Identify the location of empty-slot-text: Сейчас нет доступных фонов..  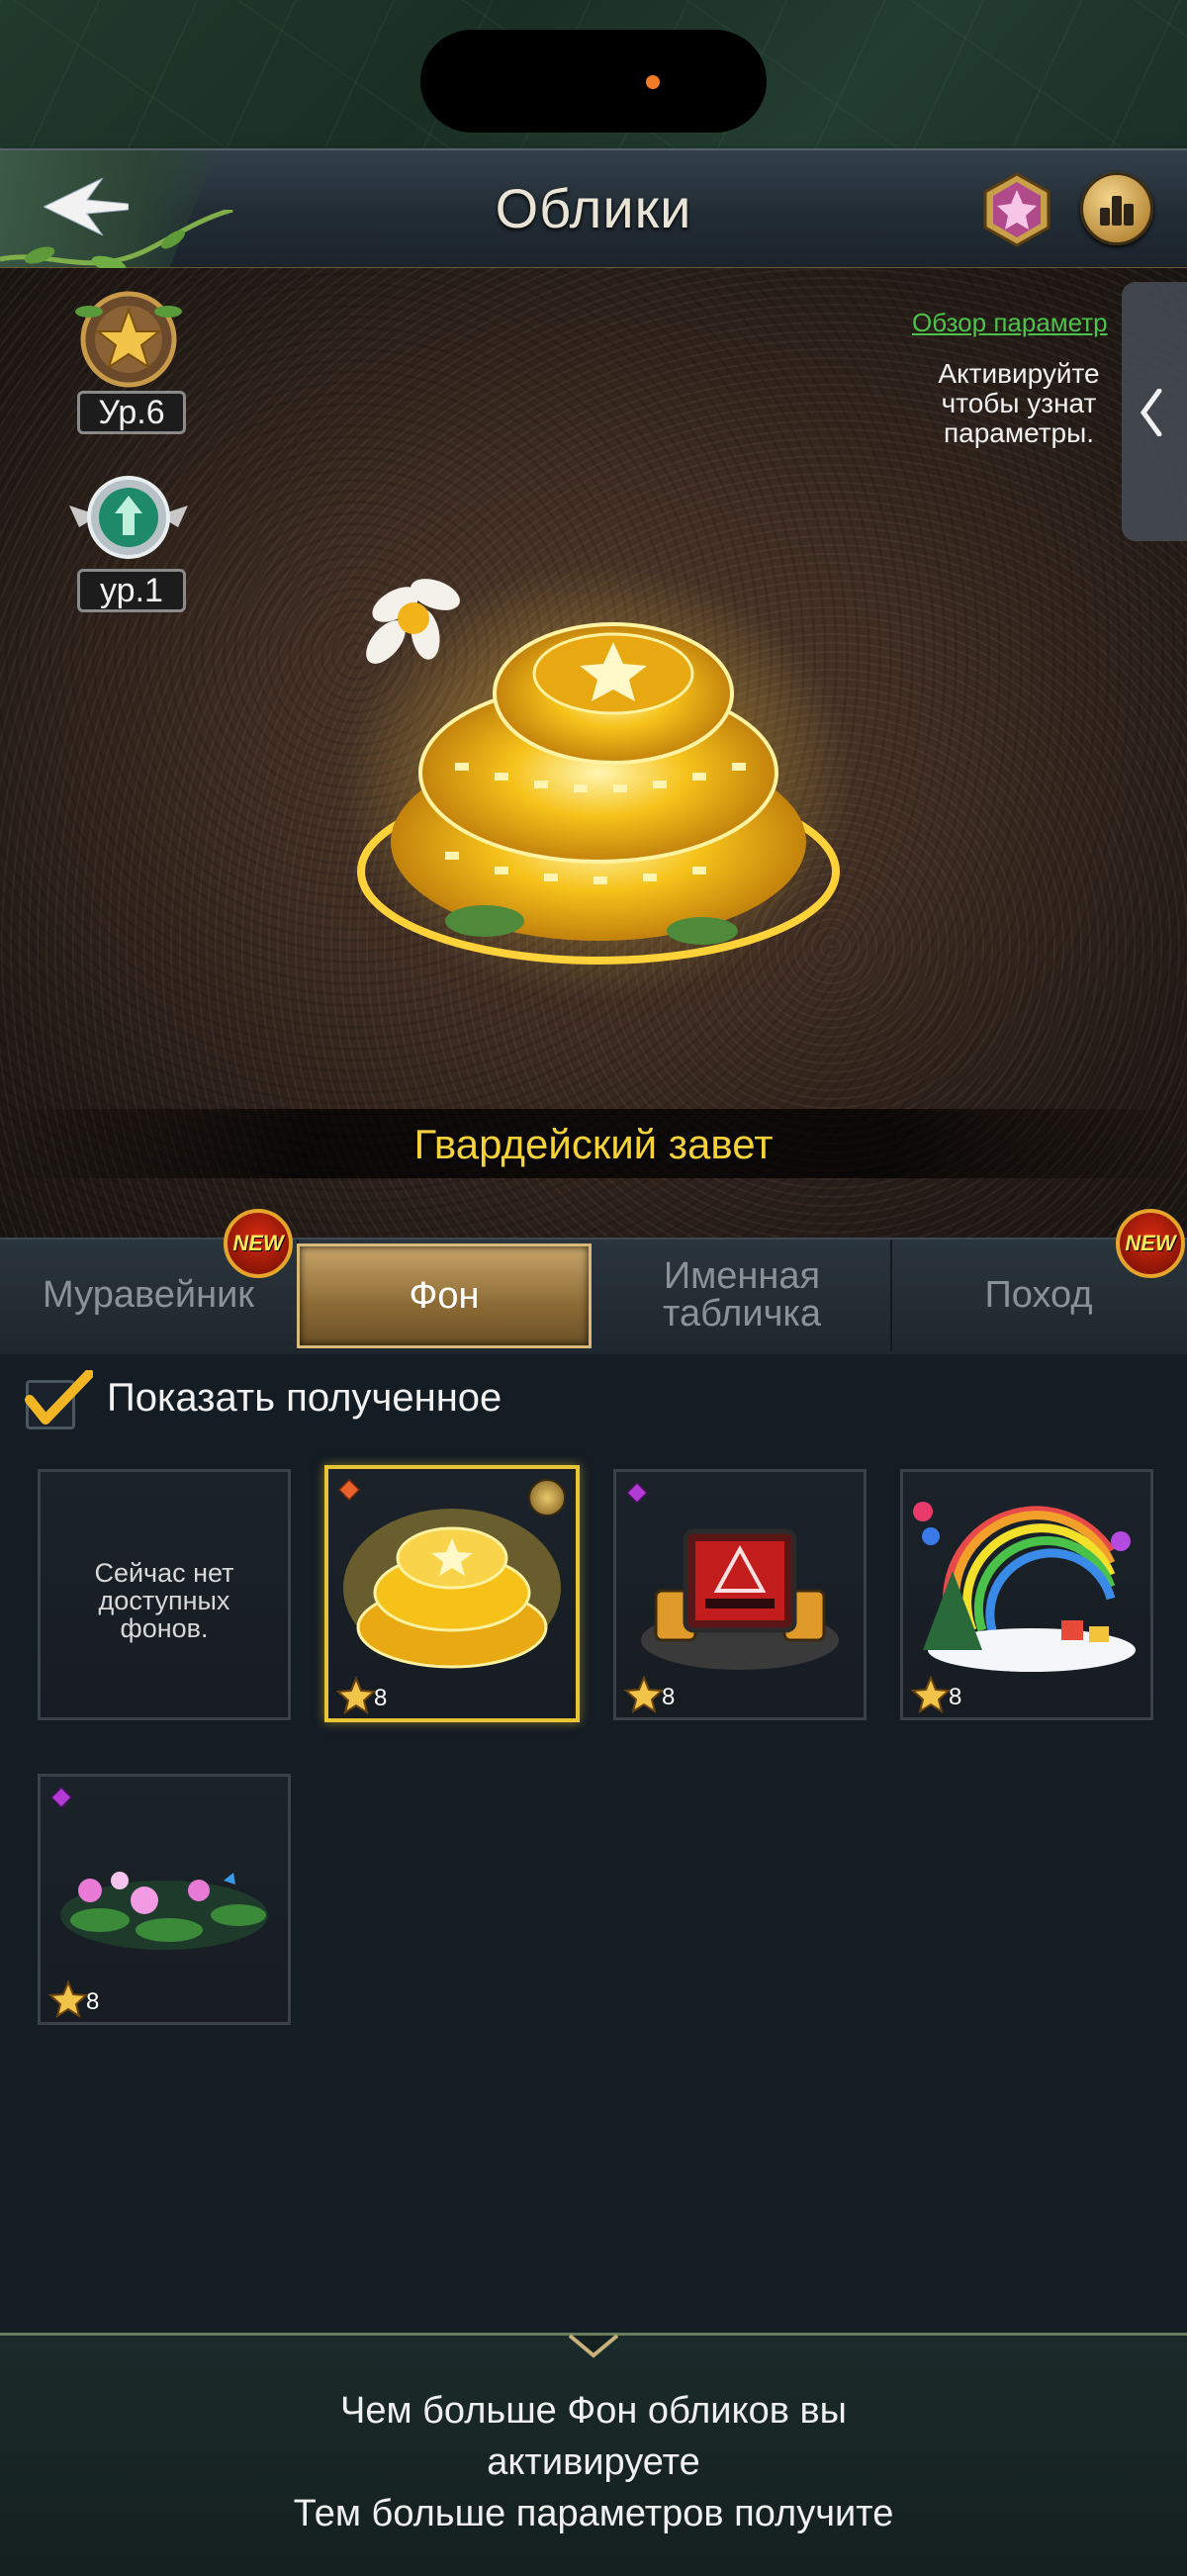
(164, 1600).